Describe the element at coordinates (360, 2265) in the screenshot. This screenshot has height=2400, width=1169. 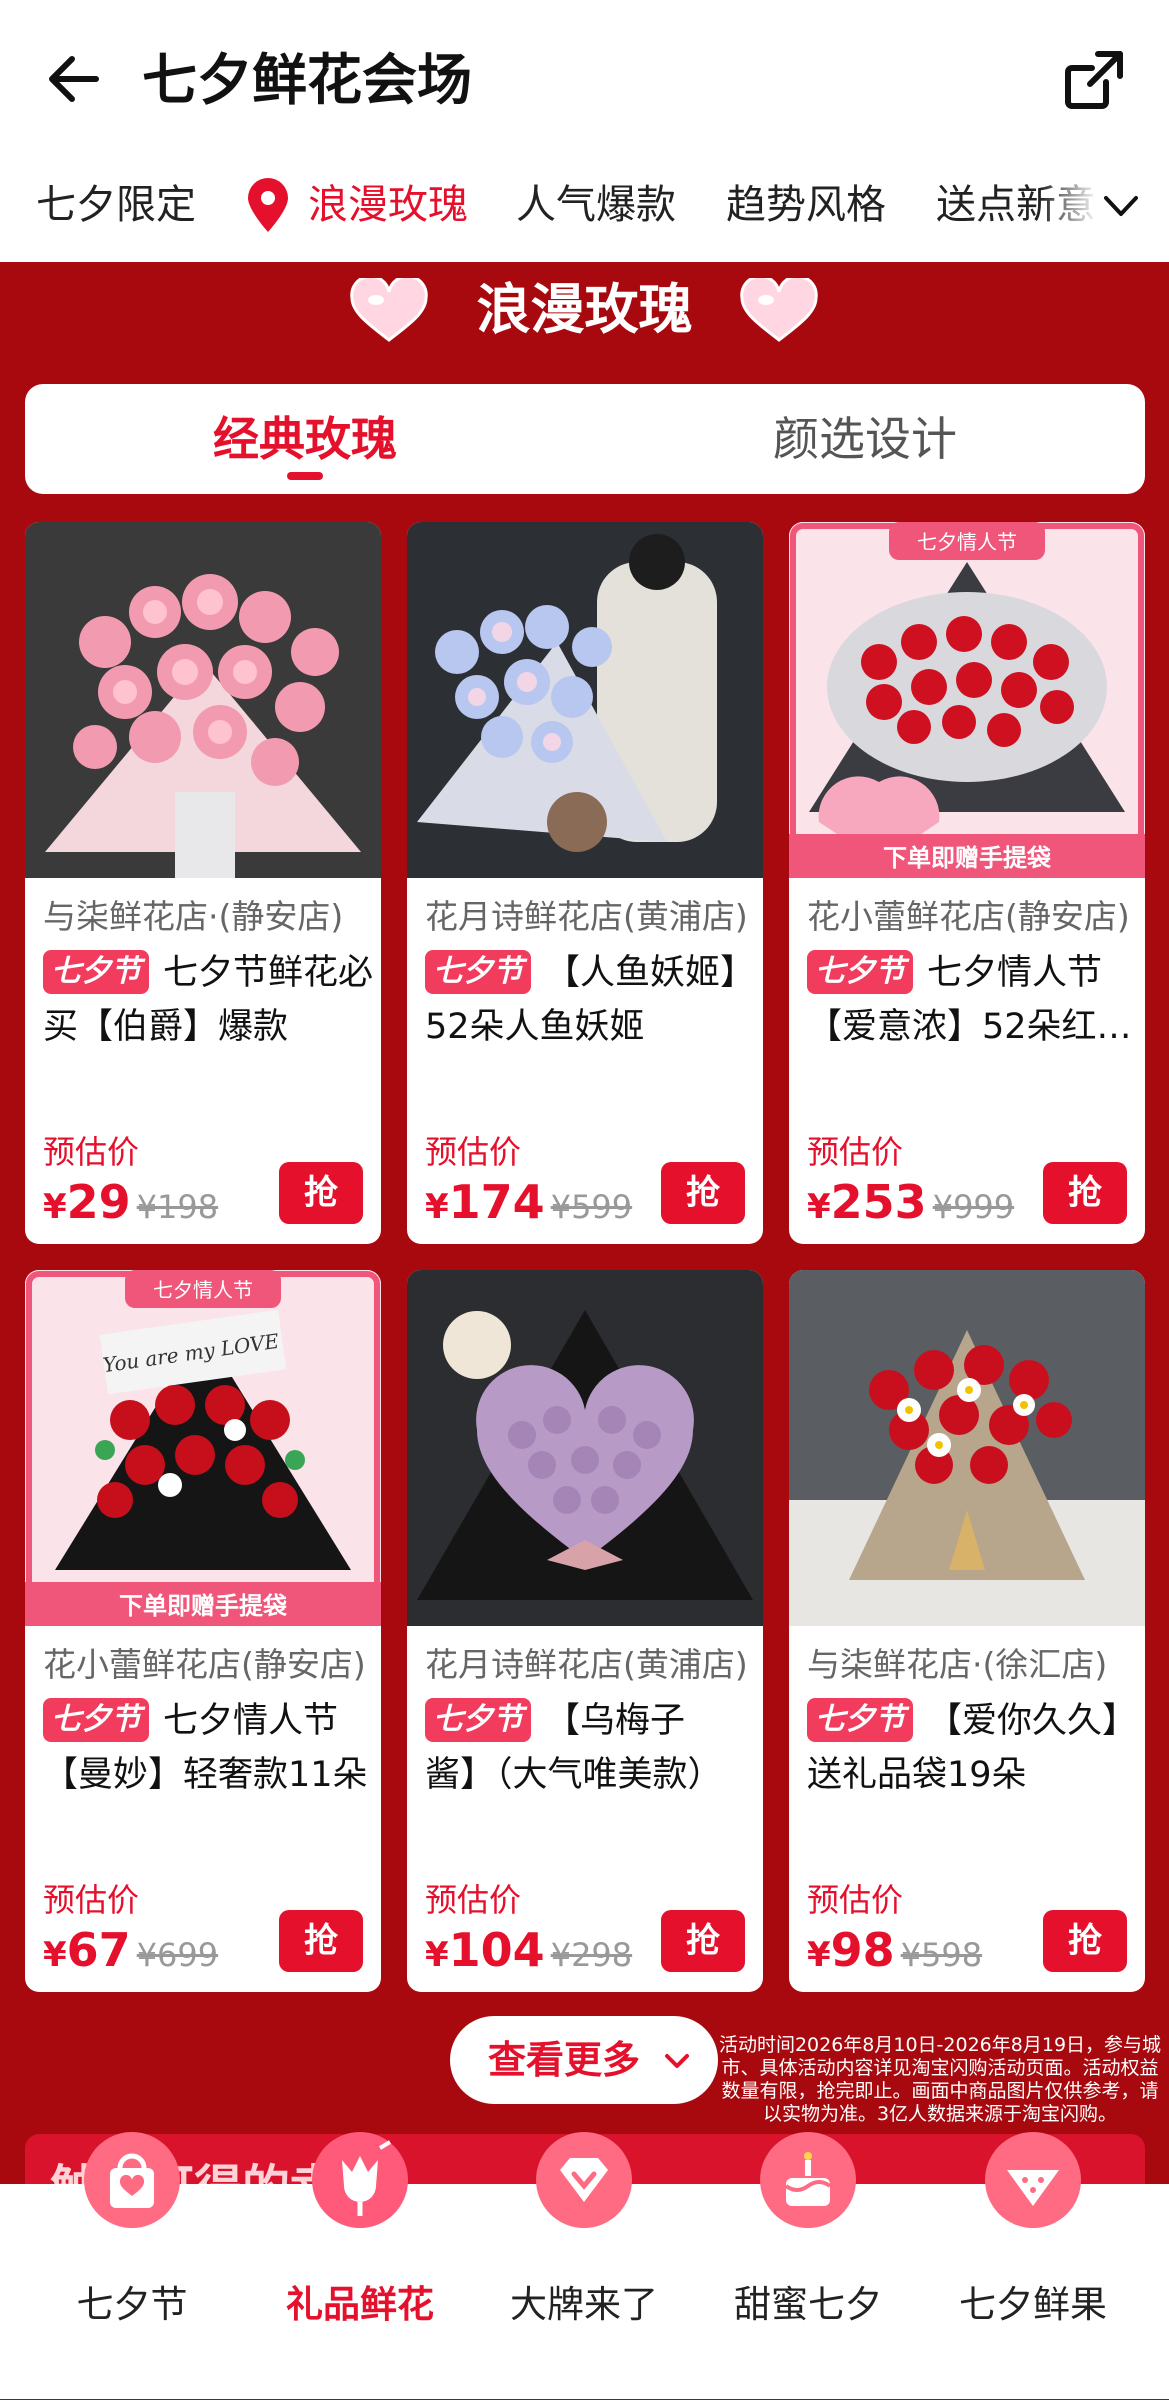
I see `nav-item-gift-flowers: 礼品鲜花` at that location.